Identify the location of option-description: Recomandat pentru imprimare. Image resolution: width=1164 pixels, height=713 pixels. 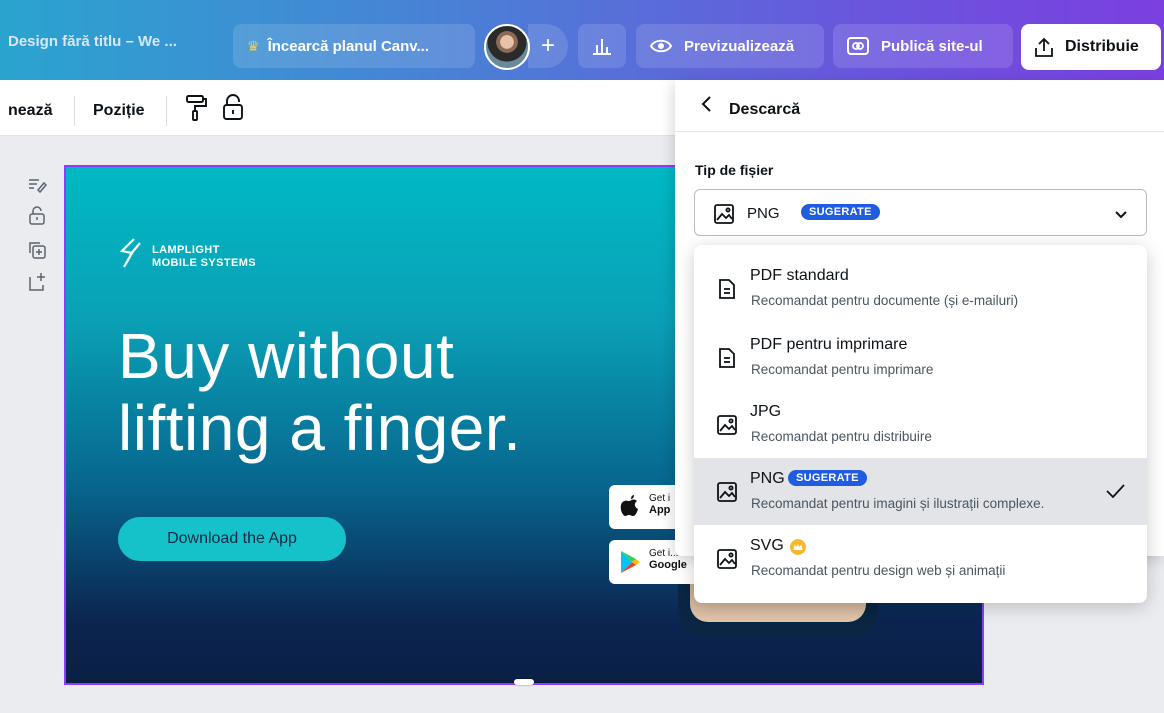
(842, 369).